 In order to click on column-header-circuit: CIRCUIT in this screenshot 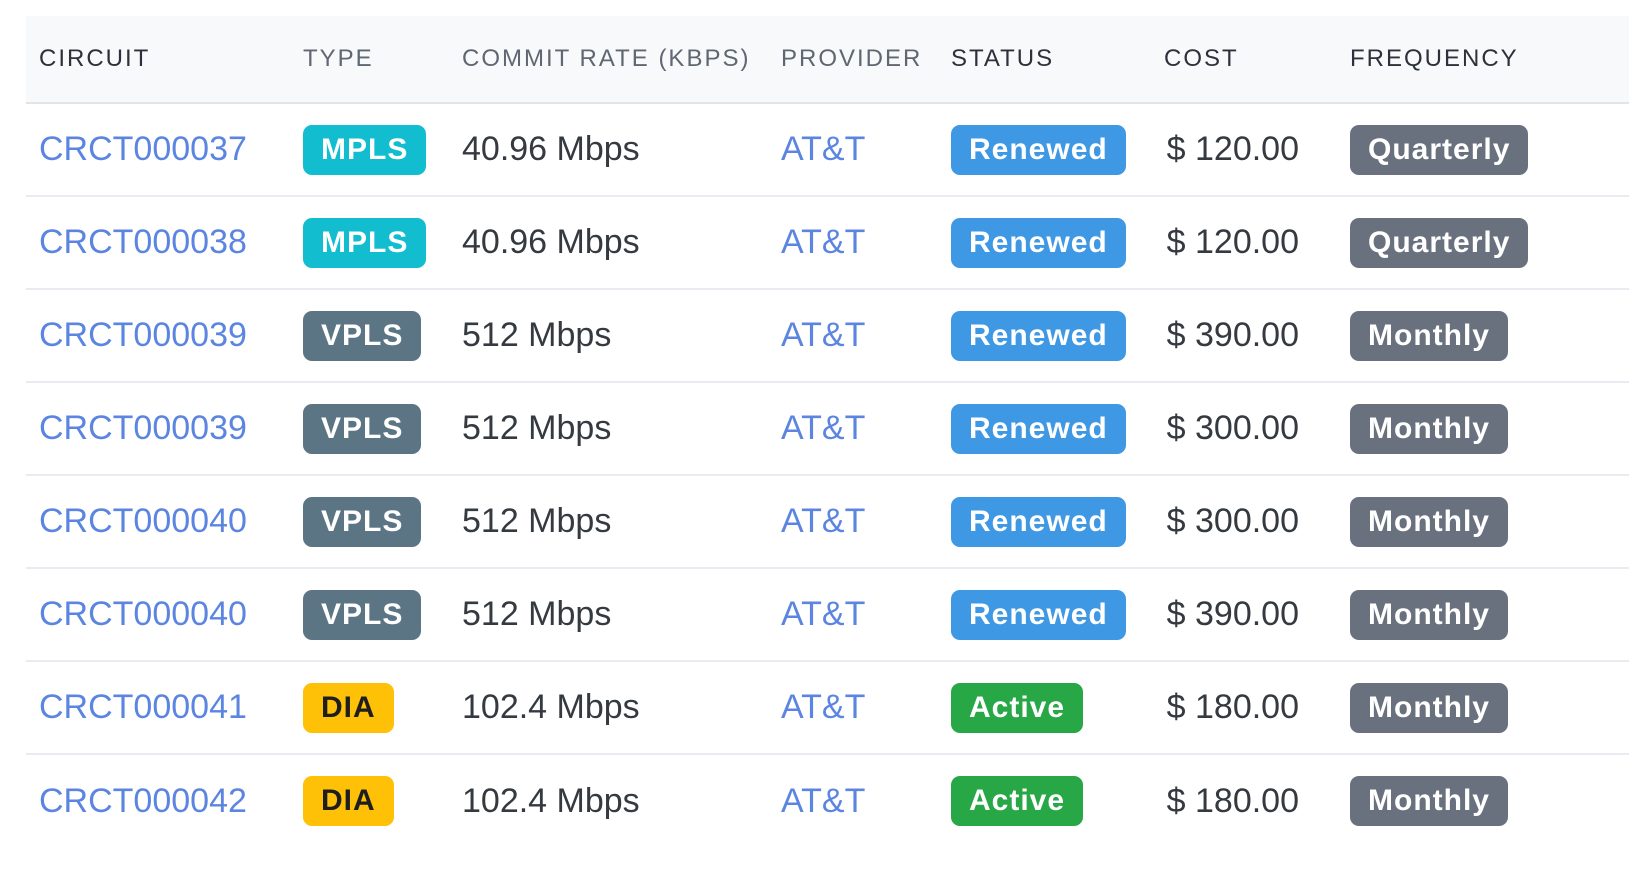, I will do `click(158, 59)`.